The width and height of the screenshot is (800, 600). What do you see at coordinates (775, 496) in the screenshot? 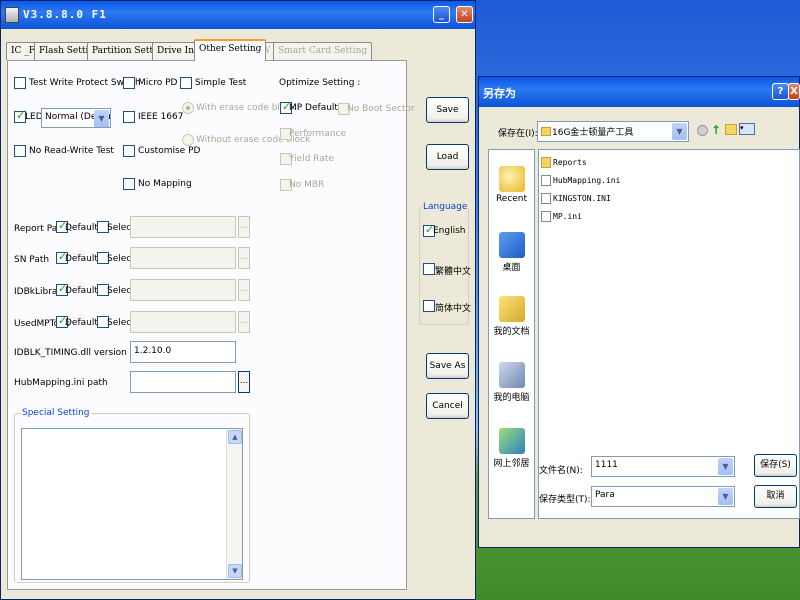
I see `dialog-cancel-button: 取消` at bounding box center [775, 496].